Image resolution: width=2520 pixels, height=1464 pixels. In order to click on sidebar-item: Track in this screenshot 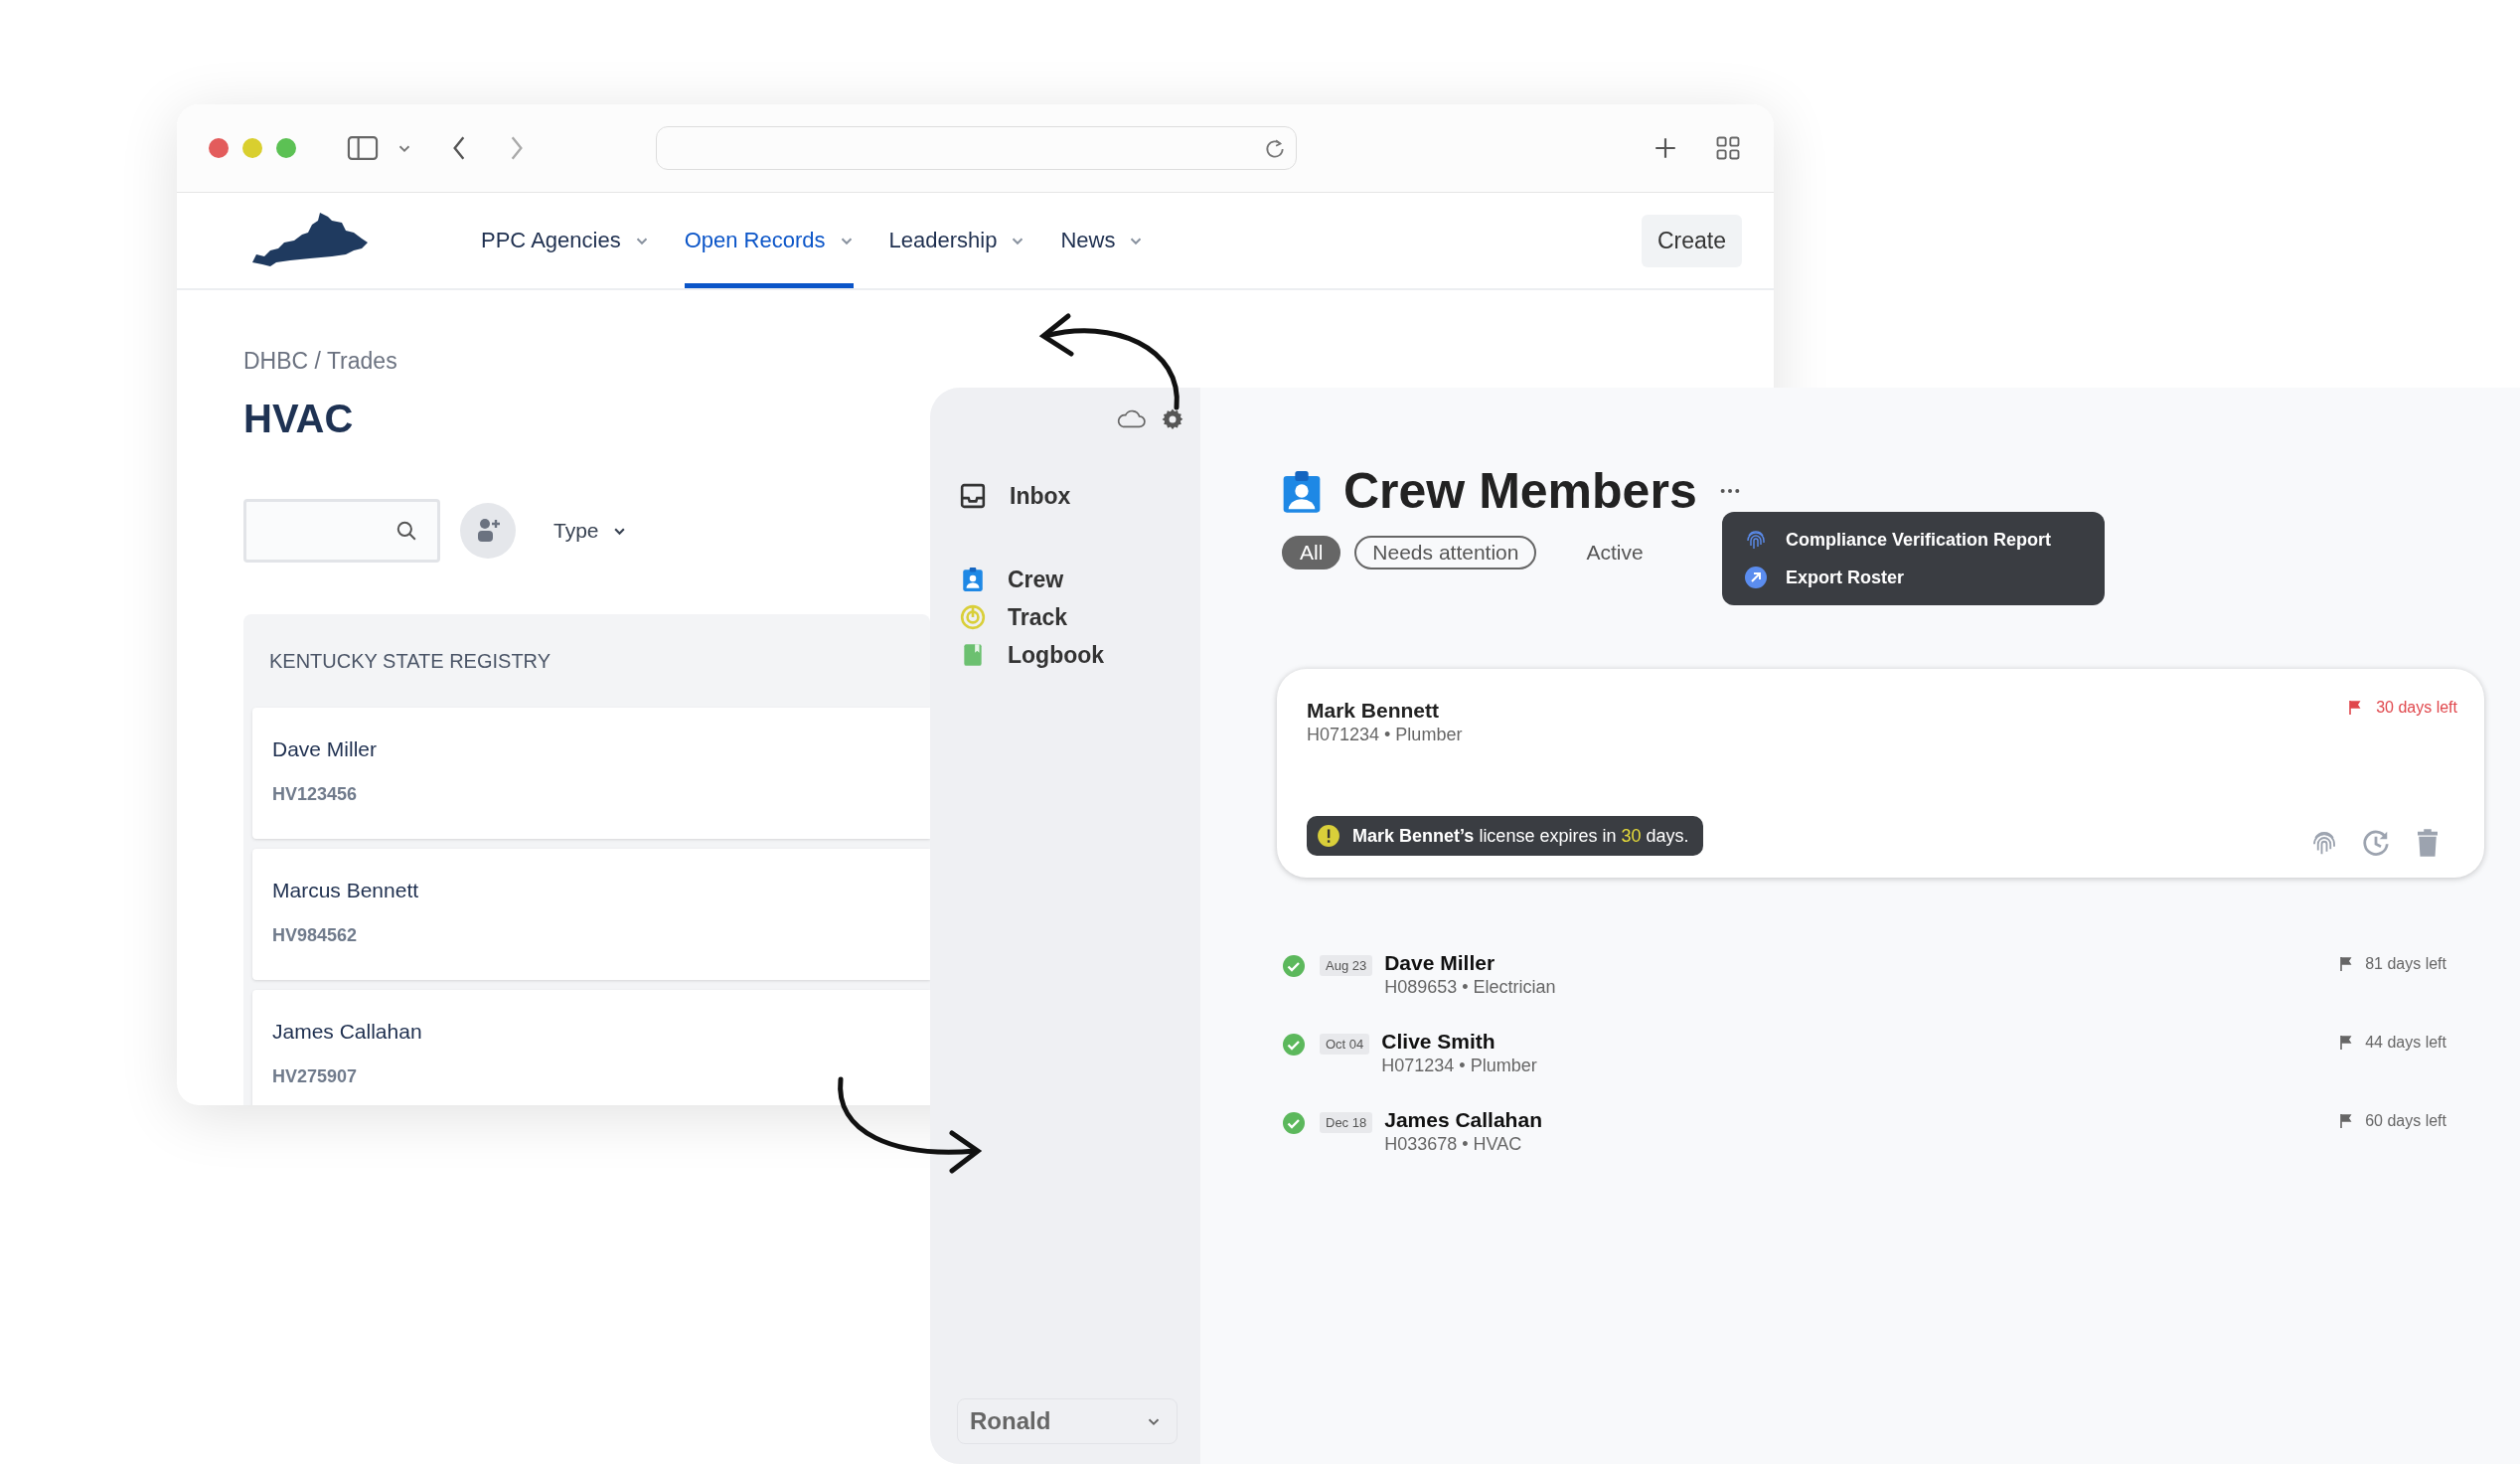, I will do `click(1080, 617)`.